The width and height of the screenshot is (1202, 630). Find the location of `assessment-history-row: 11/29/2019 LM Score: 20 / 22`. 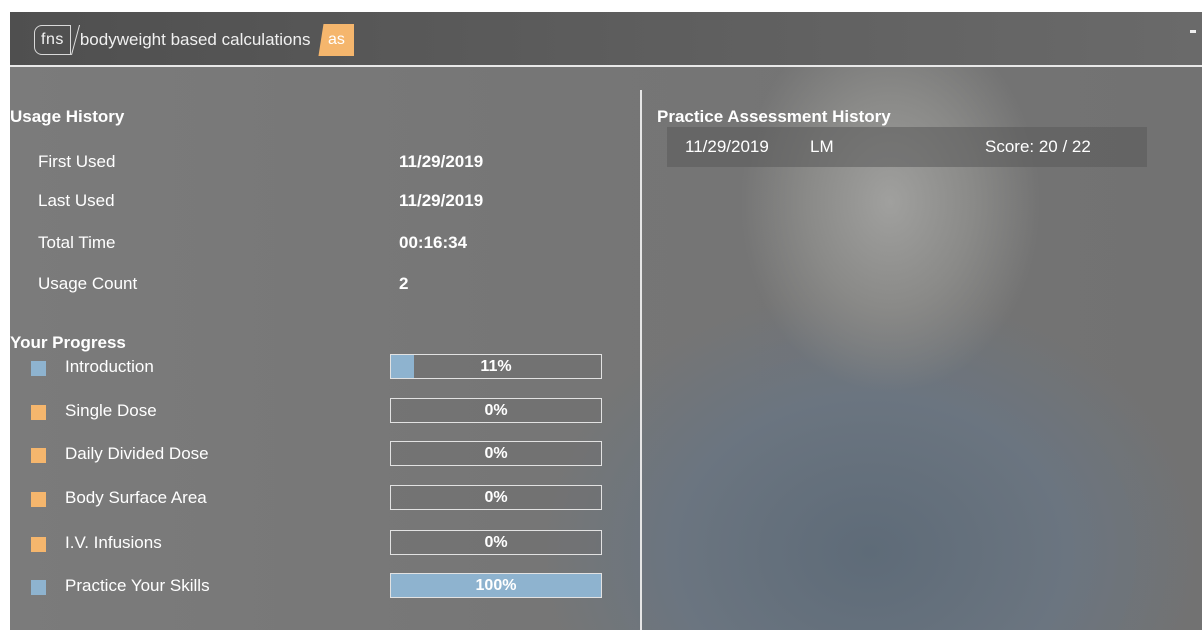

assessment-history-row: 11/29/2019 LM Score: 20 / 22 is located at coordinates (907, 147).